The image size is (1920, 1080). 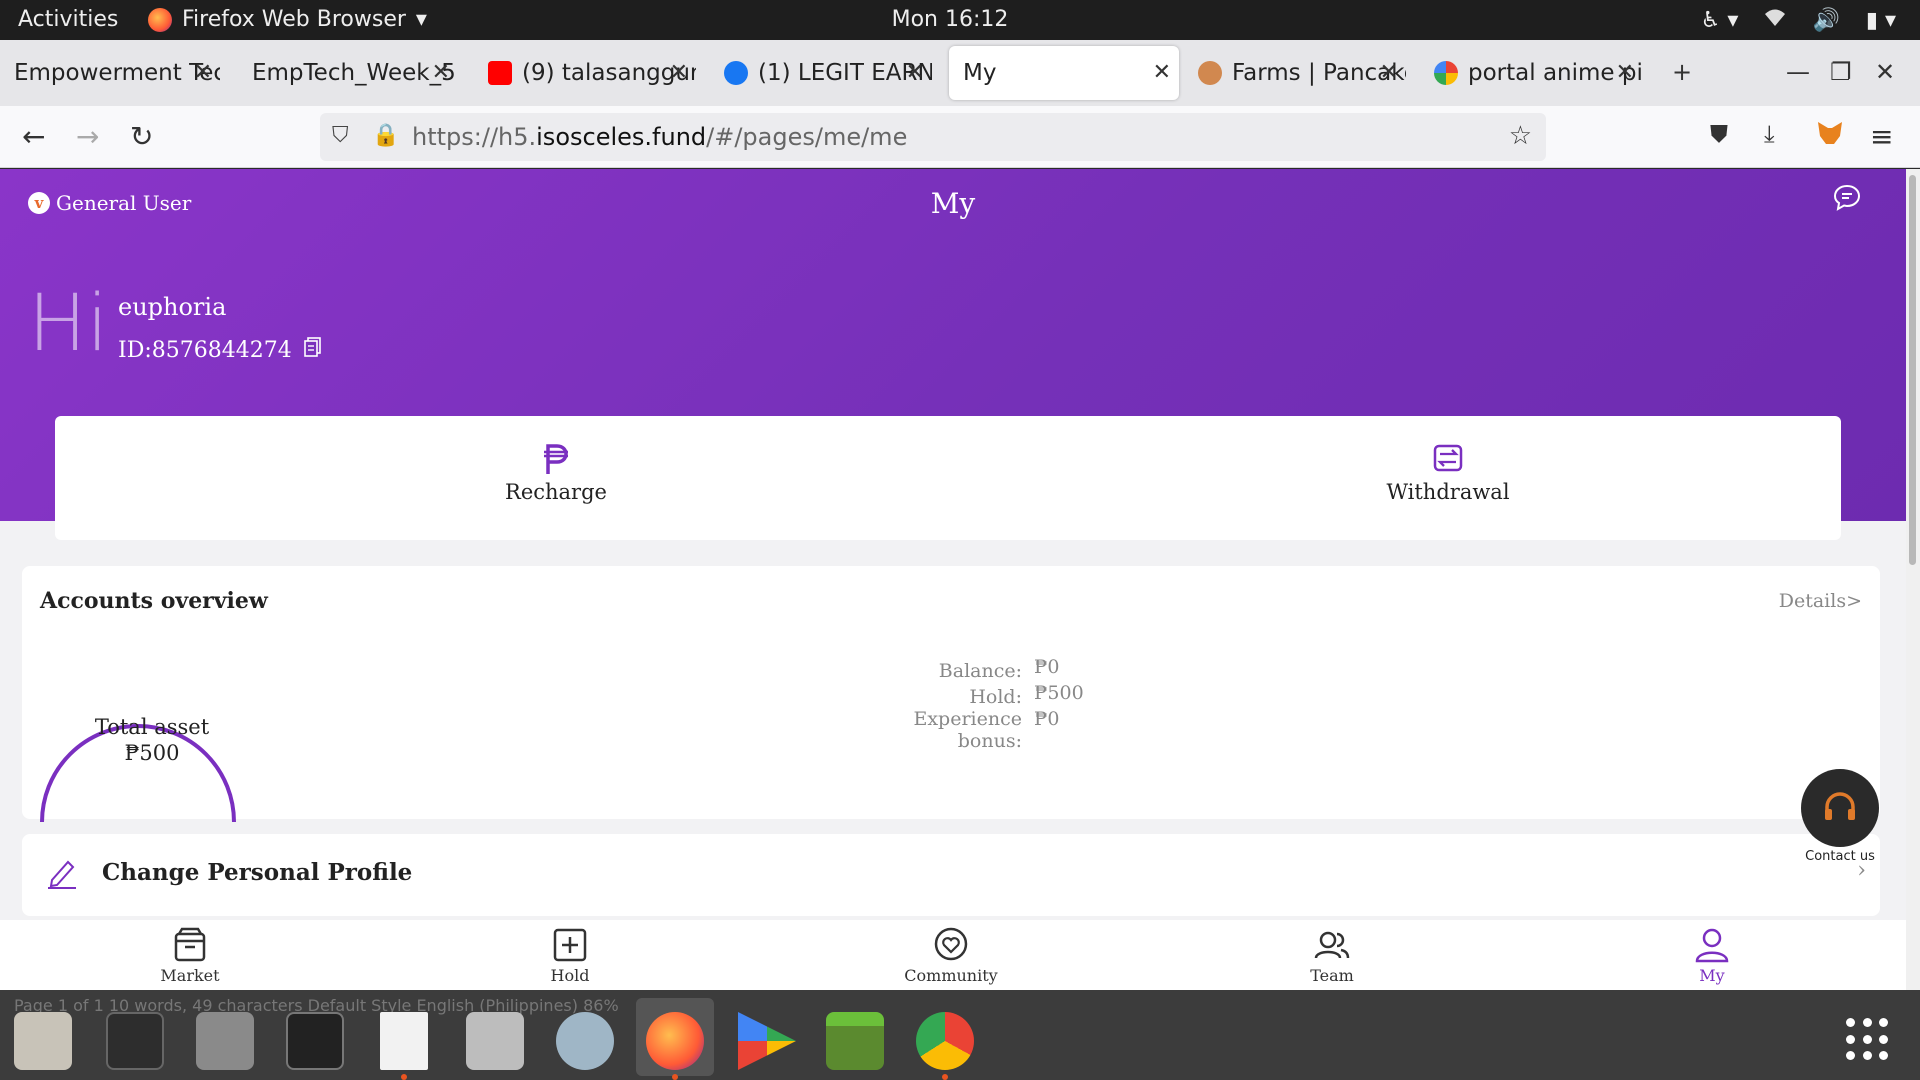 I want to click on image-viewer-icon, so click(x=43, y=1041).